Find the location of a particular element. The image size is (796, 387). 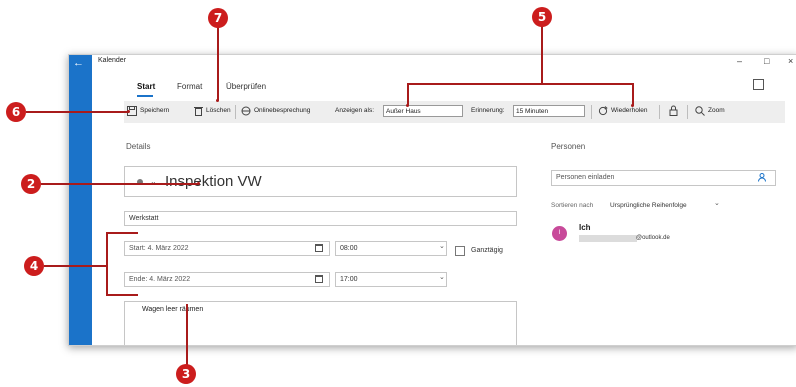

callout-6: 6 is located at coordinates (16, 112).